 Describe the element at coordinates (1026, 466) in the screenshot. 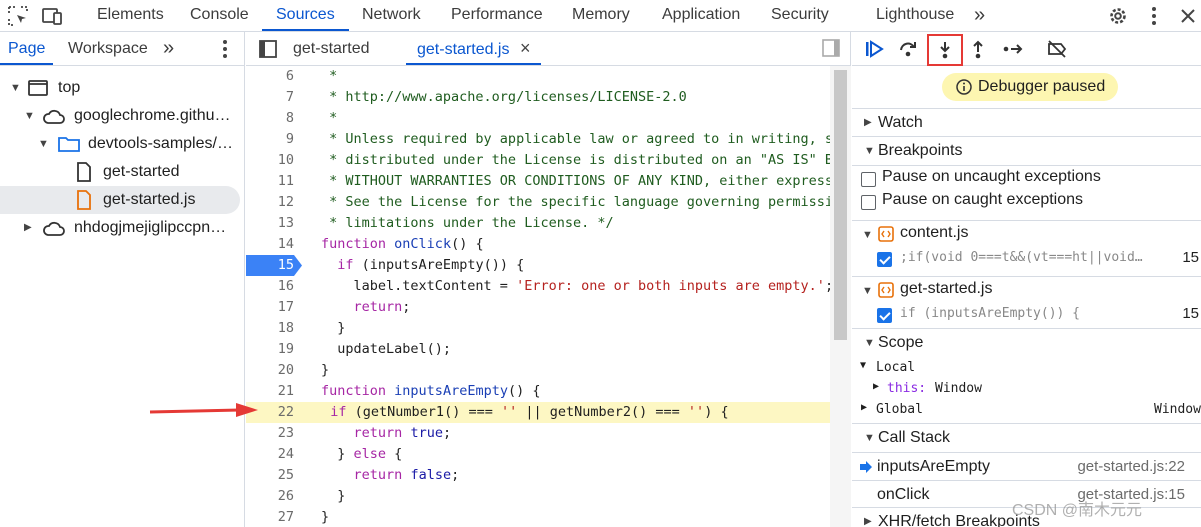

I see `call-frame-row: inputsAreEmpty get-started.js:22` at that location.